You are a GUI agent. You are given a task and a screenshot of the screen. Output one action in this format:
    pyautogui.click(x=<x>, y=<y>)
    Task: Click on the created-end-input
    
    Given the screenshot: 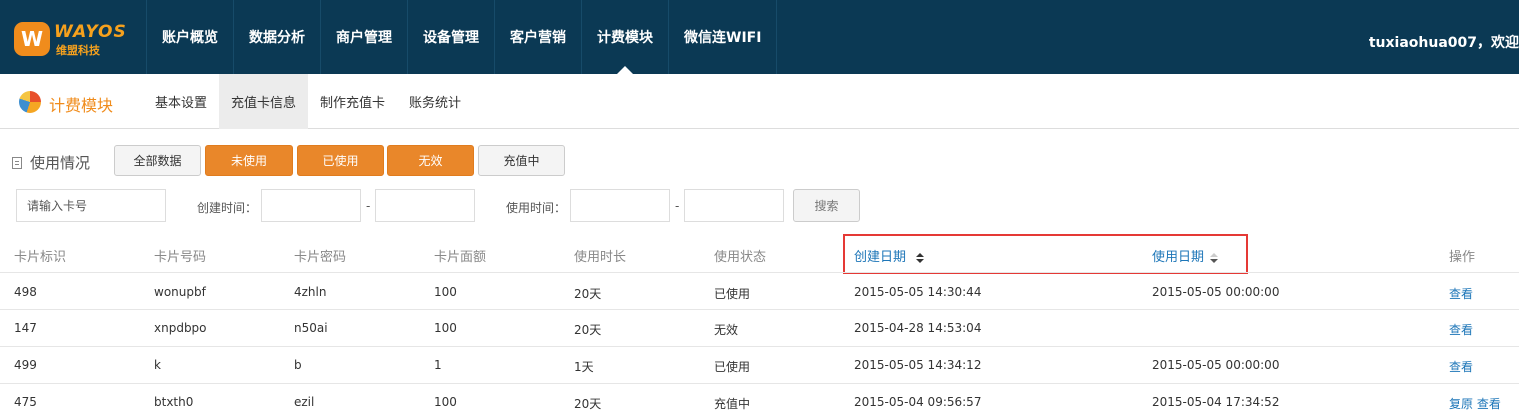 What is the action you would take?
    pyautogui.click(x=425, y=205)
    